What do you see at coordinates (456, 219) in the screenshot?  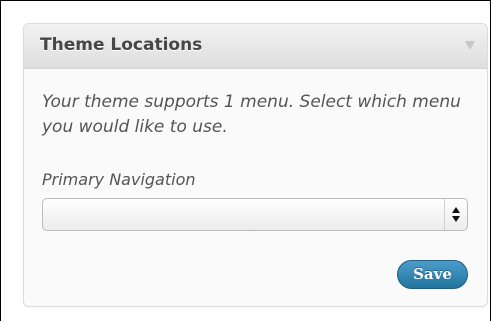 I see `chevron-down-icon` at bounding box center [456, 219].